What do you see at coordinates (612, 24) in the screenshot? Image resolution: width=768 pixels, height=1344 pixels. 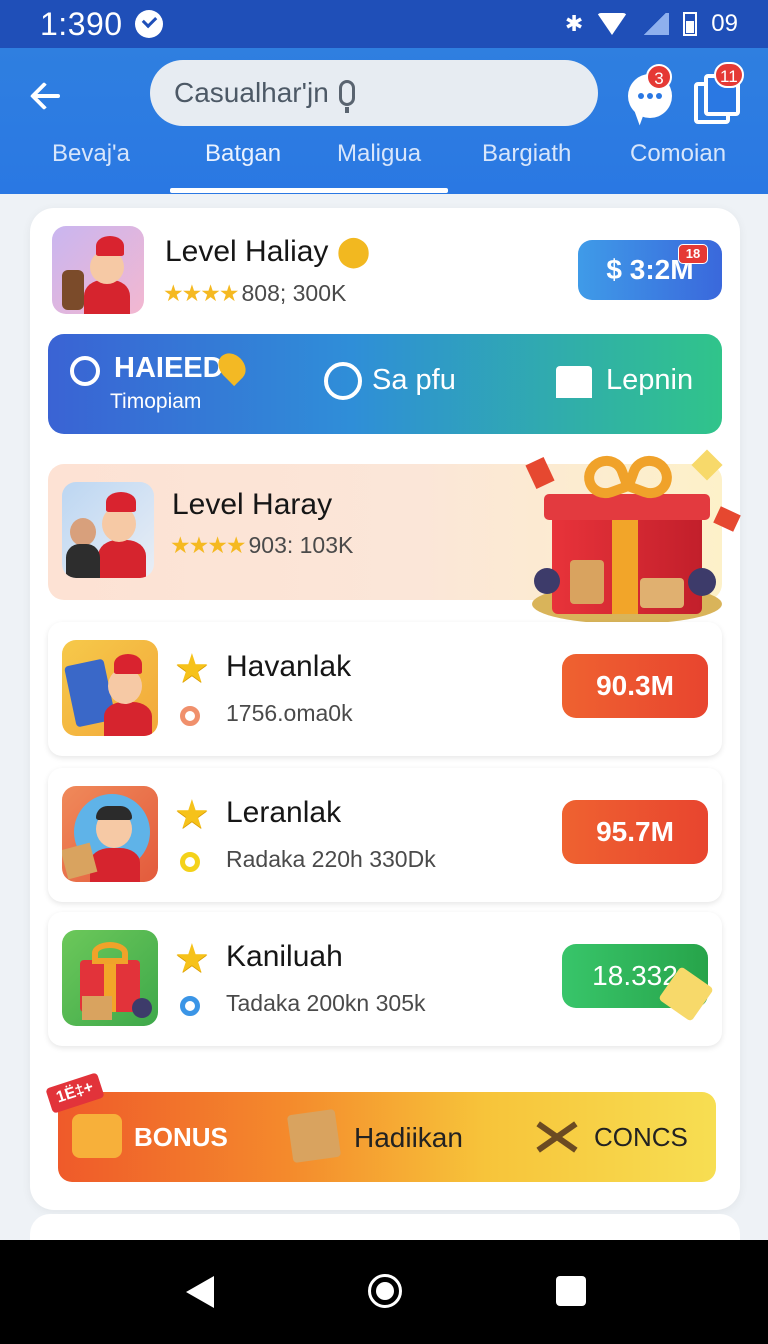 I see `wifi-icon` at bounding box center [612, 24].